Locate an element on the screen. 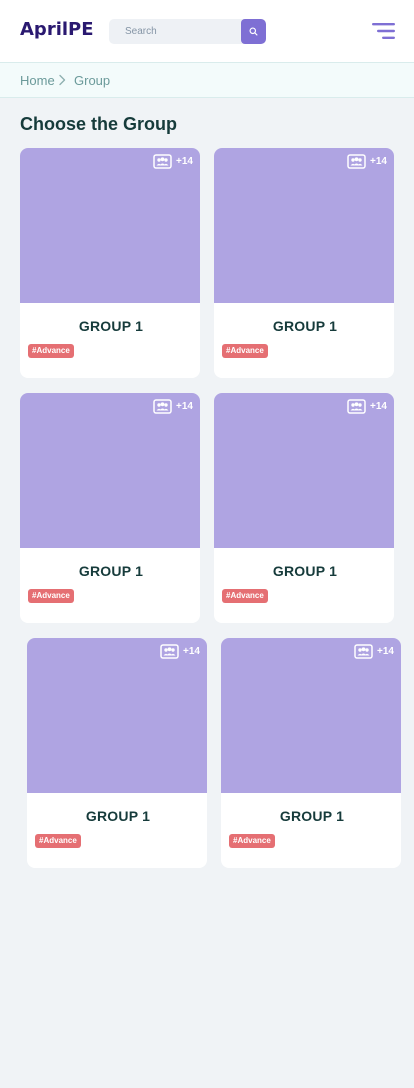 This screenshot has height=1088, width=414. menu-icon is located at coordinates (383, 31).